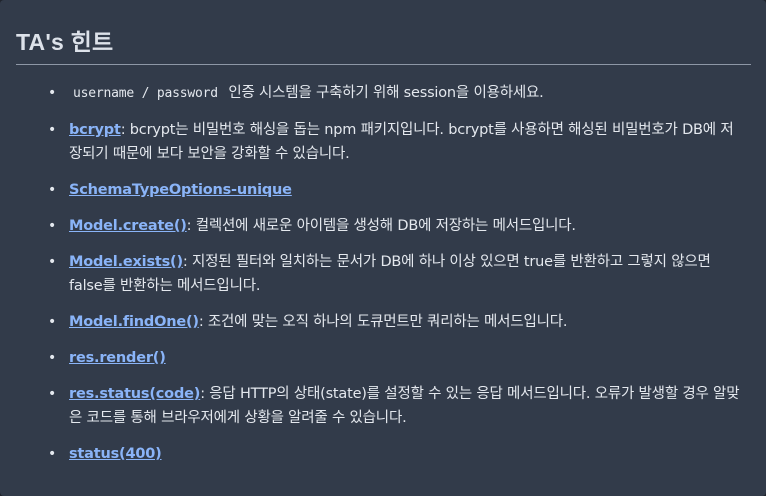 Image resolution: width=766 pixels, height=496 pixels. What do you see at coordinates (126, 262) in the screenshot?
I see `model-exists-link: Model.exists()` at bounding box center [126, 262].